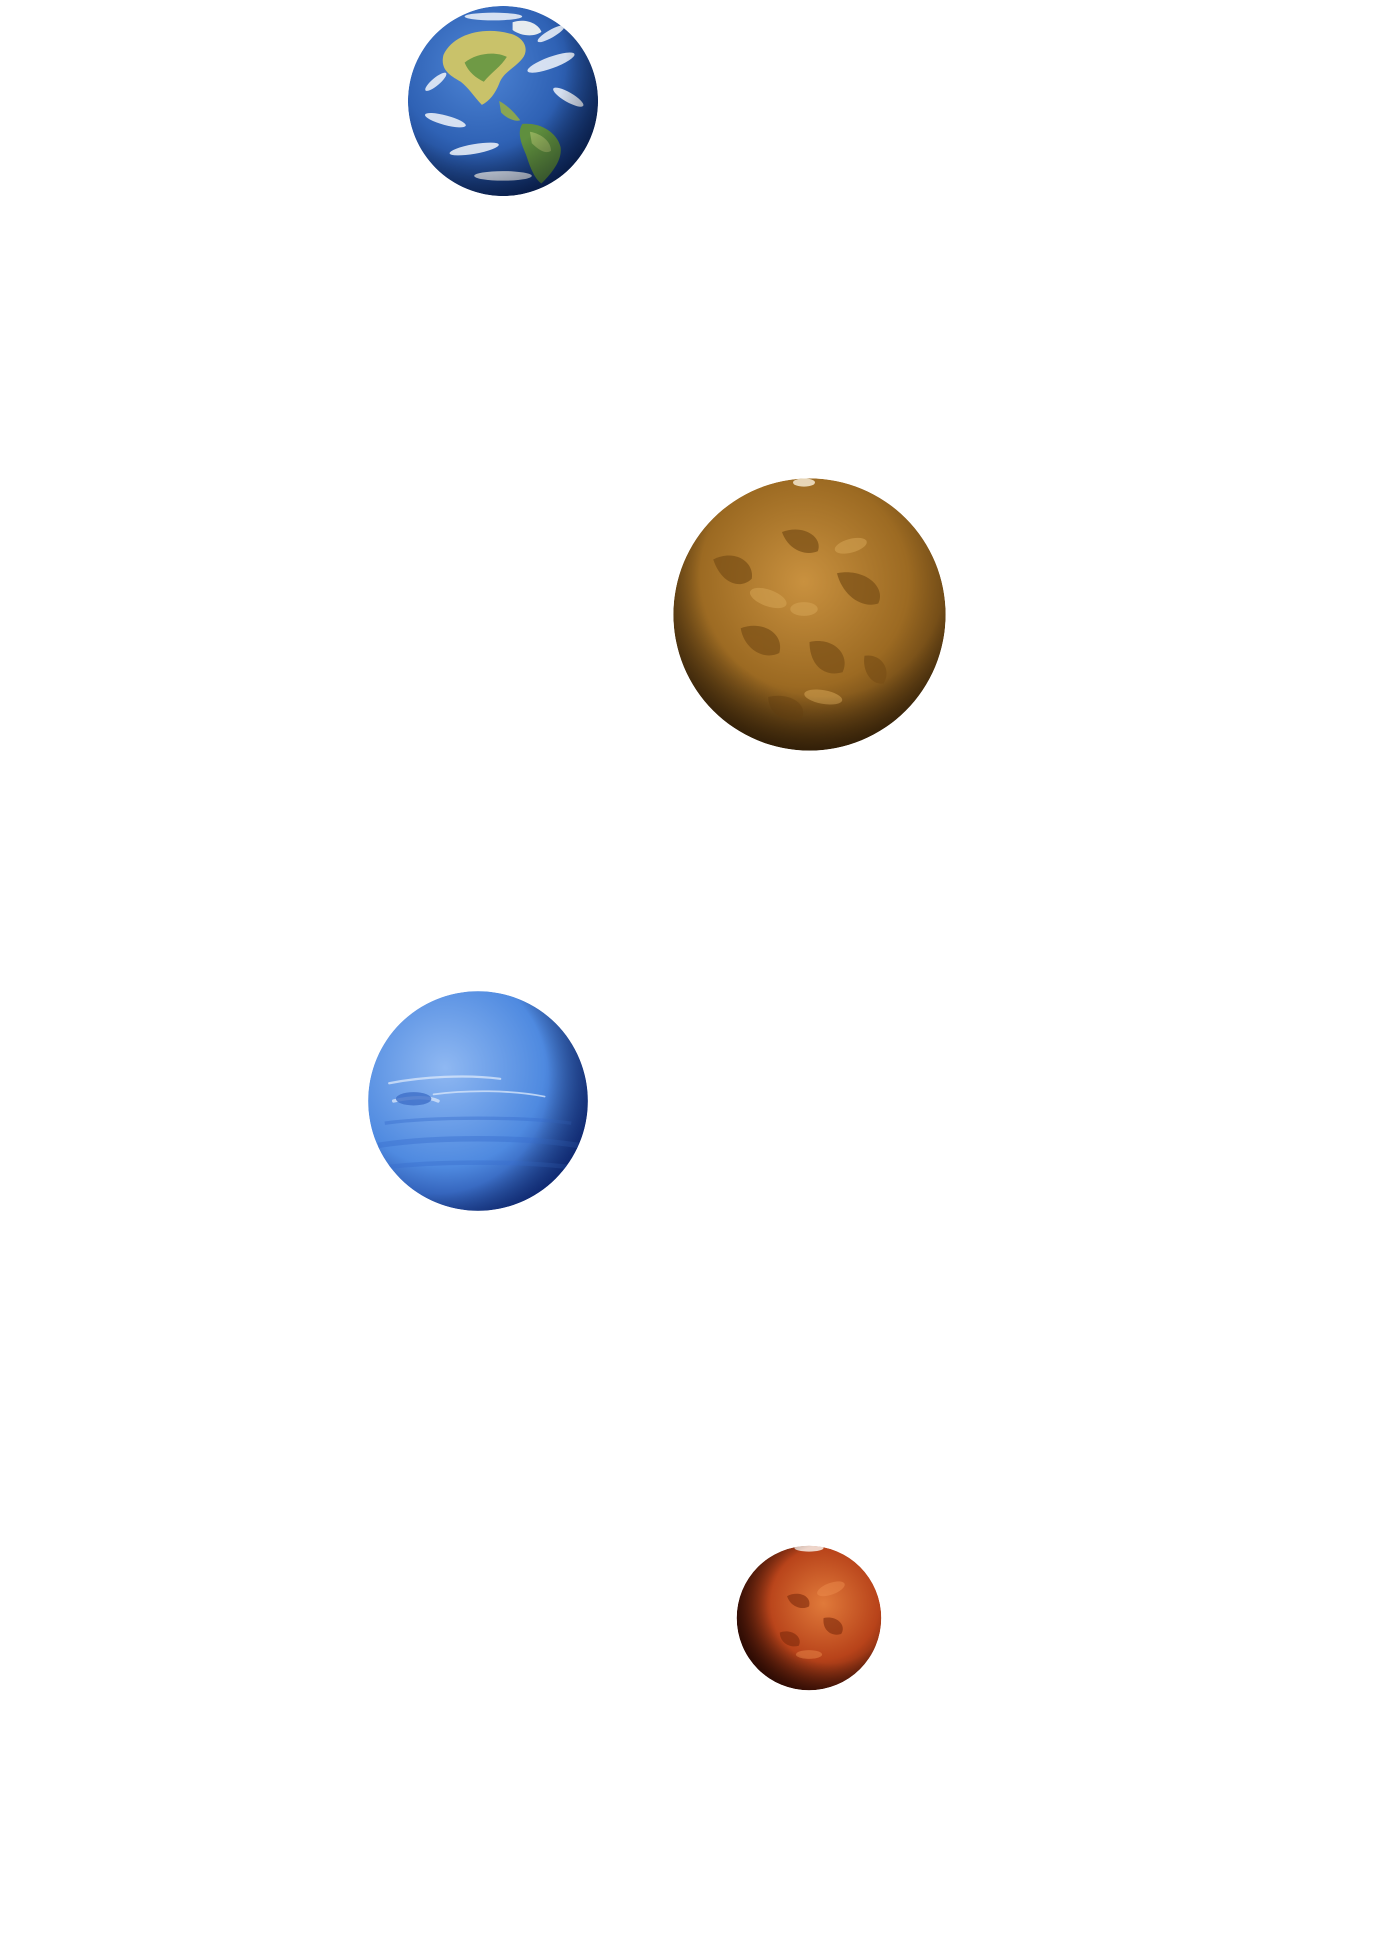 The image size is (1375, 1945). What do you see at coordinates (809, 614) in the screenshot?
I see `venus-planet` at bounding box center [809, 614].